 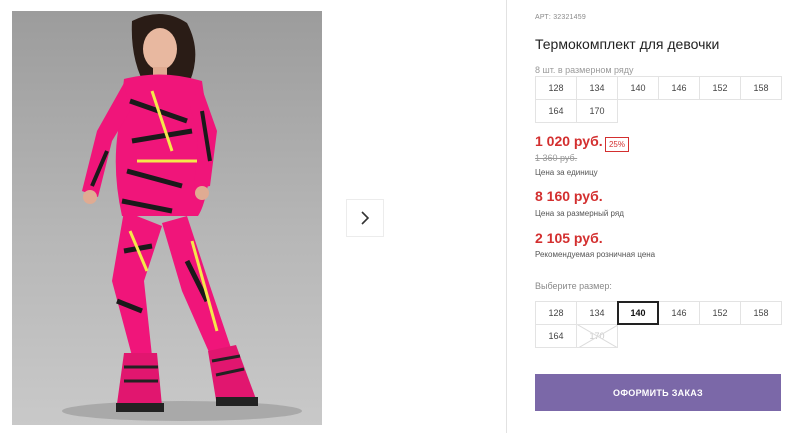 I want to click on pack-note: 8 шт. в размерном ряду, so click(x=584, y=70).